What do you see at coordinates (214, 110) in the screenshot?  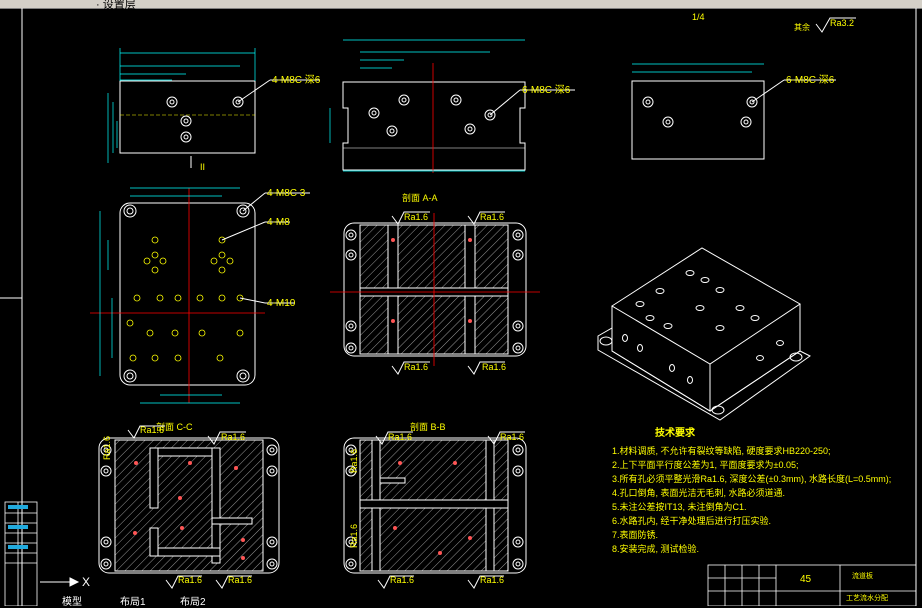 I see `view-top-left: 4-M8C 深6 II` at bounding box center [214, 110].